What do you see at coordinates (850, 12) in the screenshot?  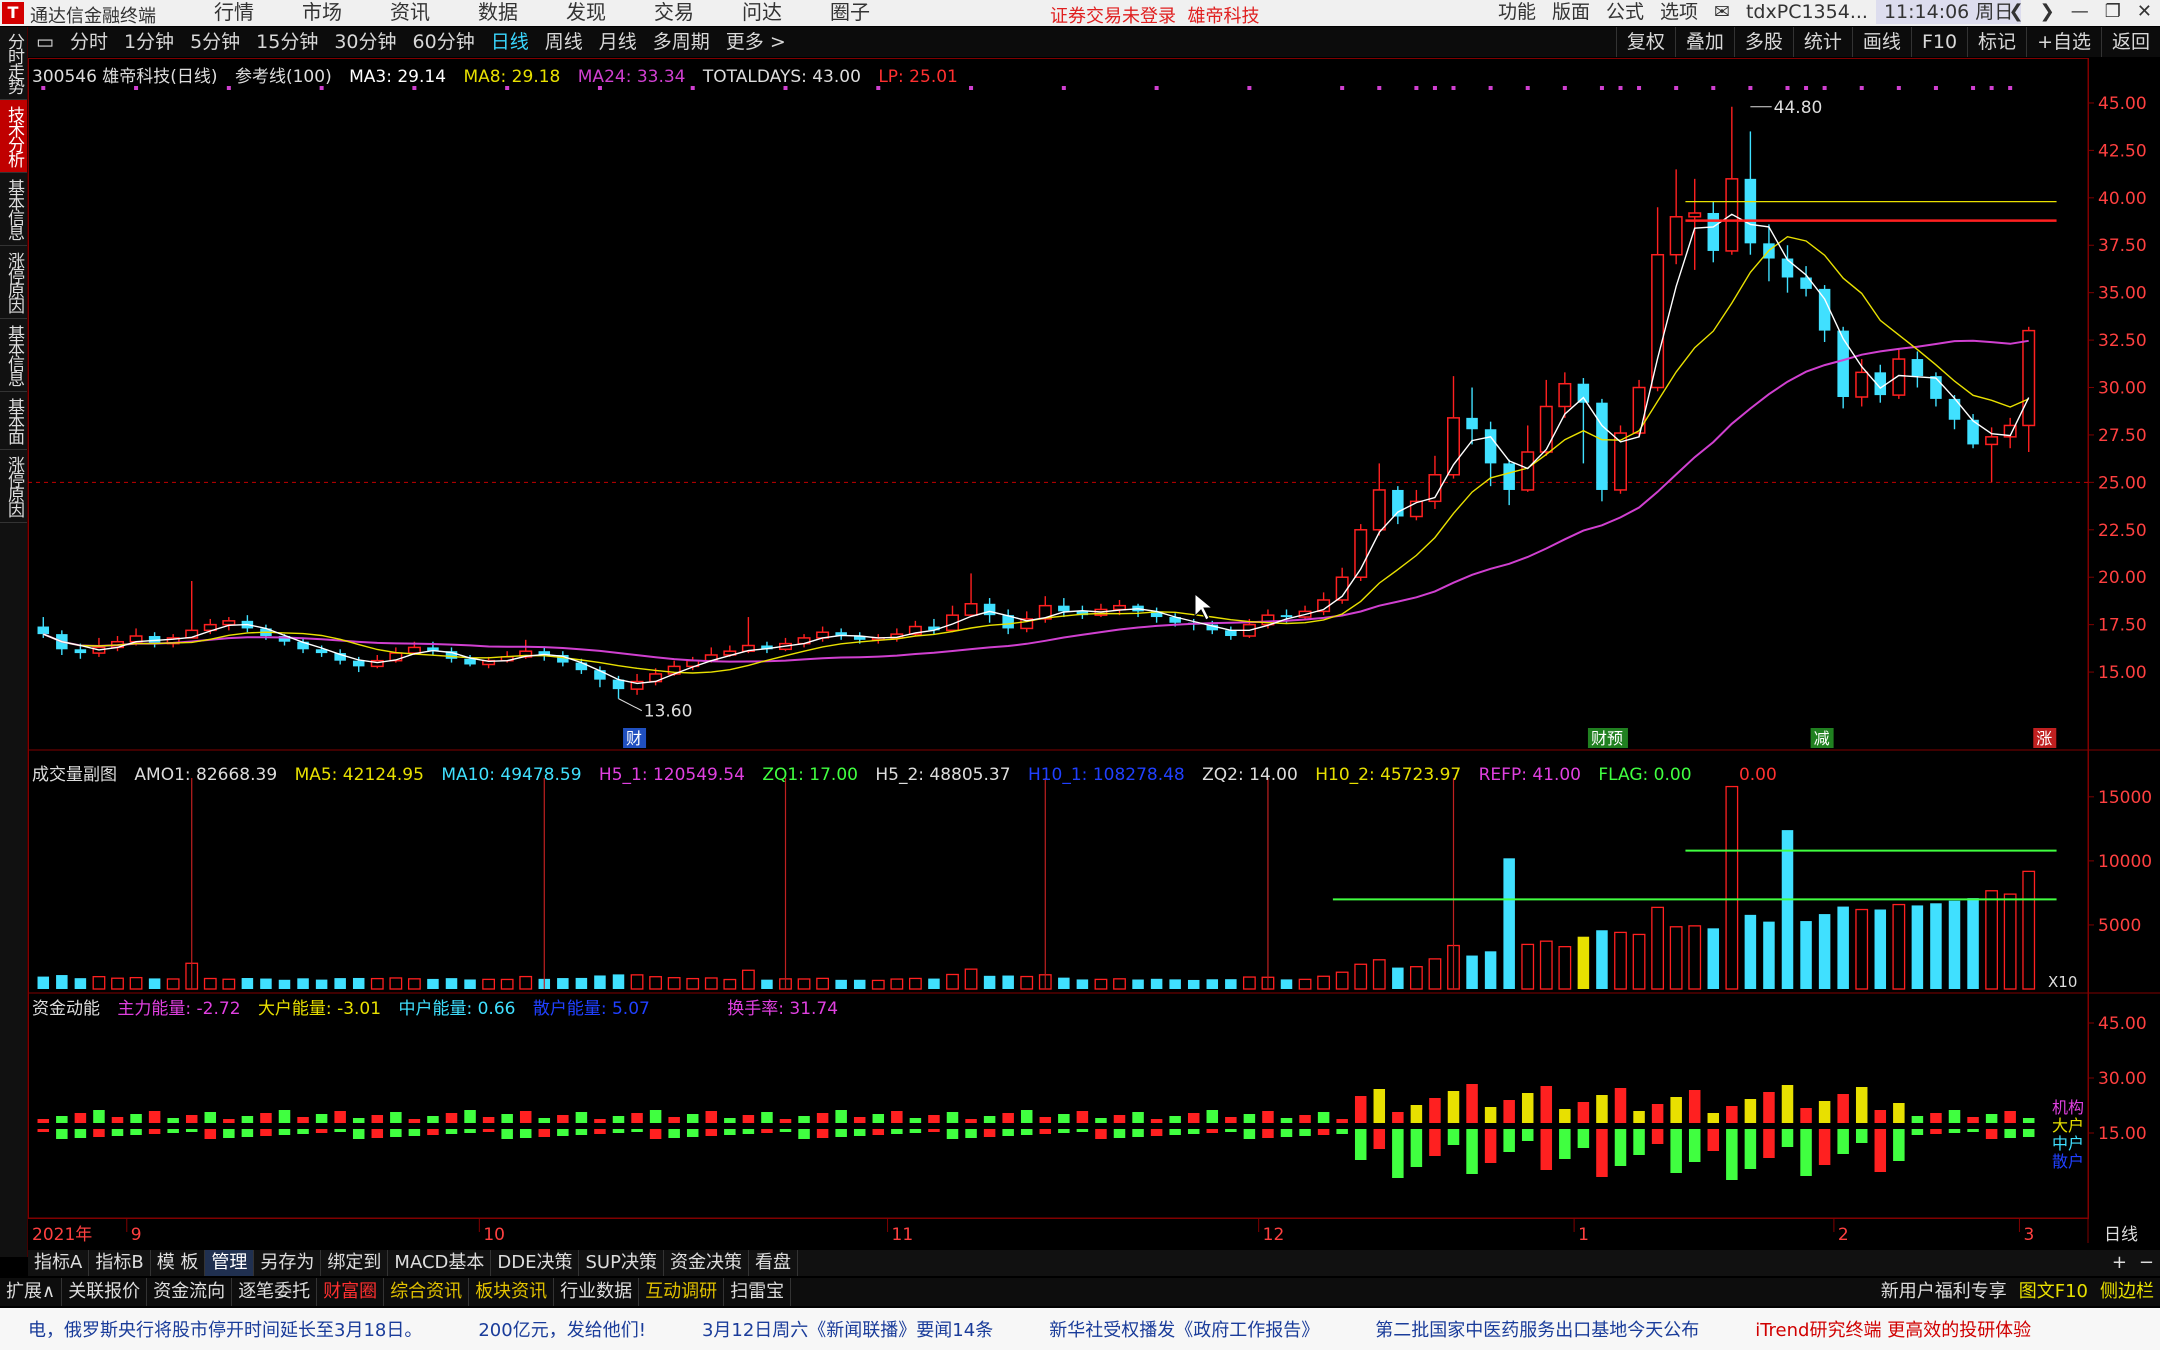 I see `menu-circle: 圈子` at bounding box center [850, 12].